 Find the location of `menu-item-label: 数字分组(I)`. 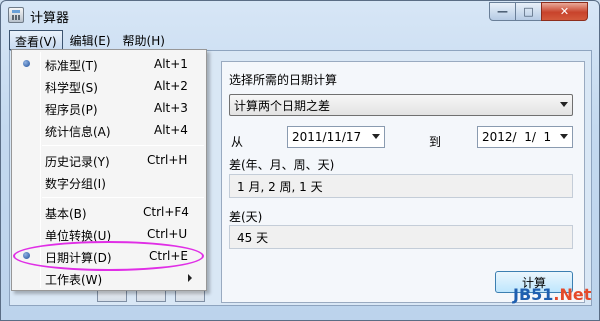

menu-item-label: 数字分组(I) is located at coordinates (75, 184).